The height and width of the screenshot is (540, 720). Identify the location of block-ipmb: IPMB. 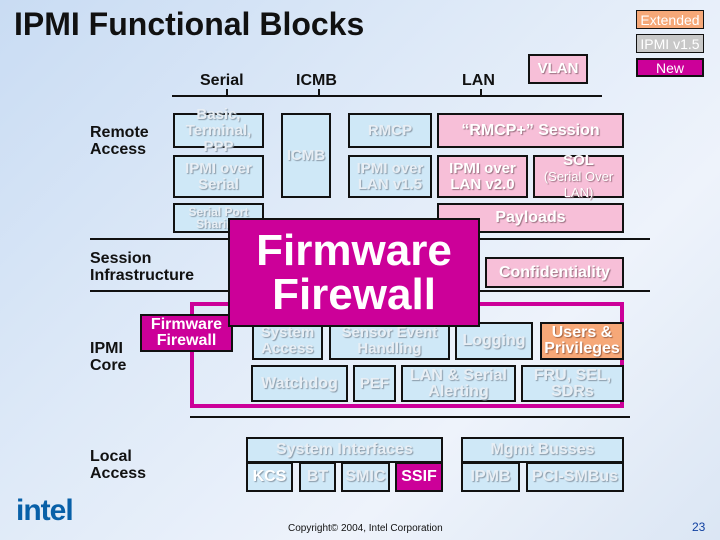
(490, 477).